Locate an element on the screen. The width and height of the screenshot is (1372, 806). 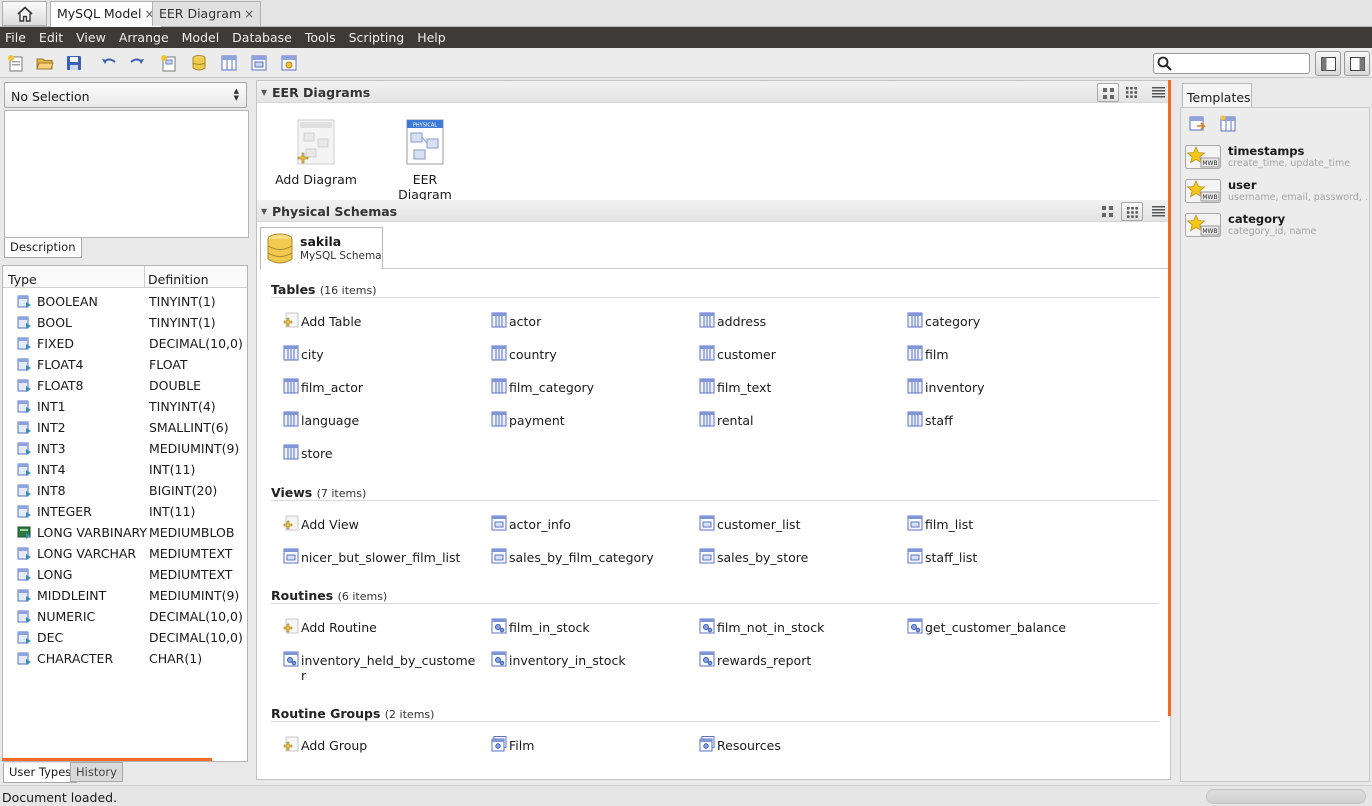
save-icon is located at coordinates (74, 63).